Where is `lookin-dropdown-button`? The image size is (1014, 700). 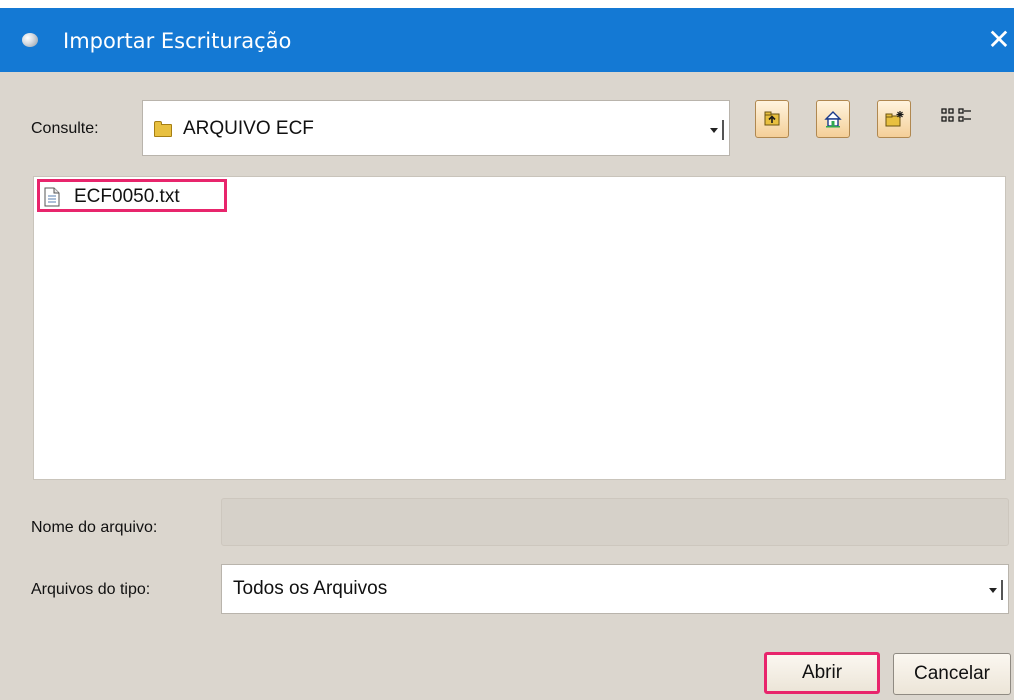 lookin-dropdown-button is located at coordinates (716, 130).